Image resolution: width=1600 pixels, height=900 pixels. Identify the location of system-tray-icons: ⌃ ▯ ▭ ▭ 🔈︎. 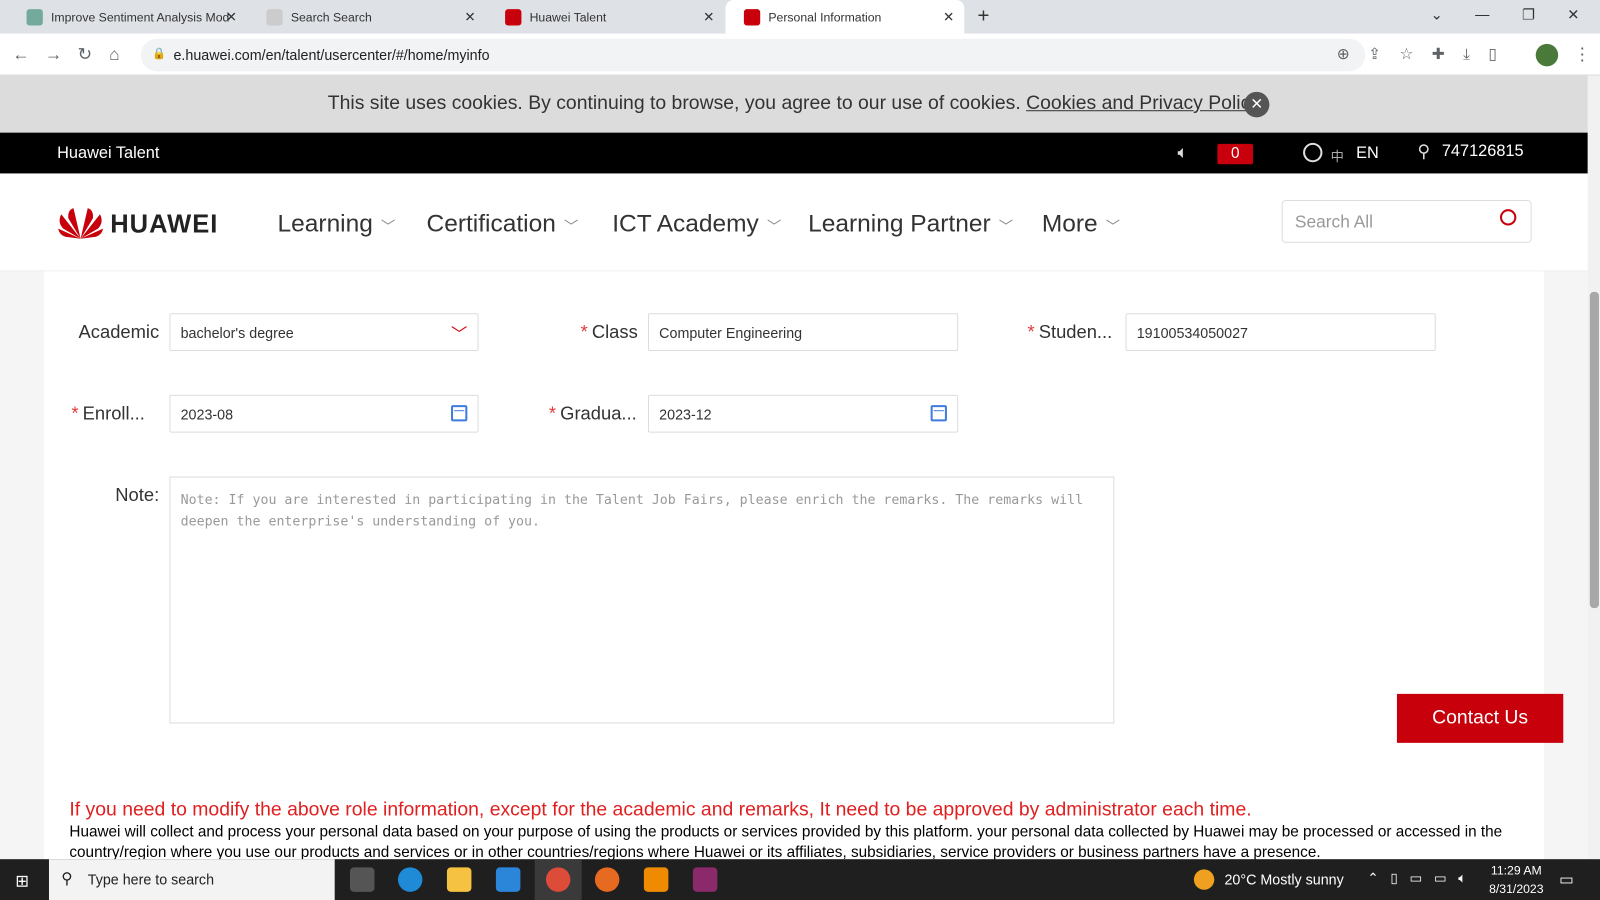
(1416, 878).